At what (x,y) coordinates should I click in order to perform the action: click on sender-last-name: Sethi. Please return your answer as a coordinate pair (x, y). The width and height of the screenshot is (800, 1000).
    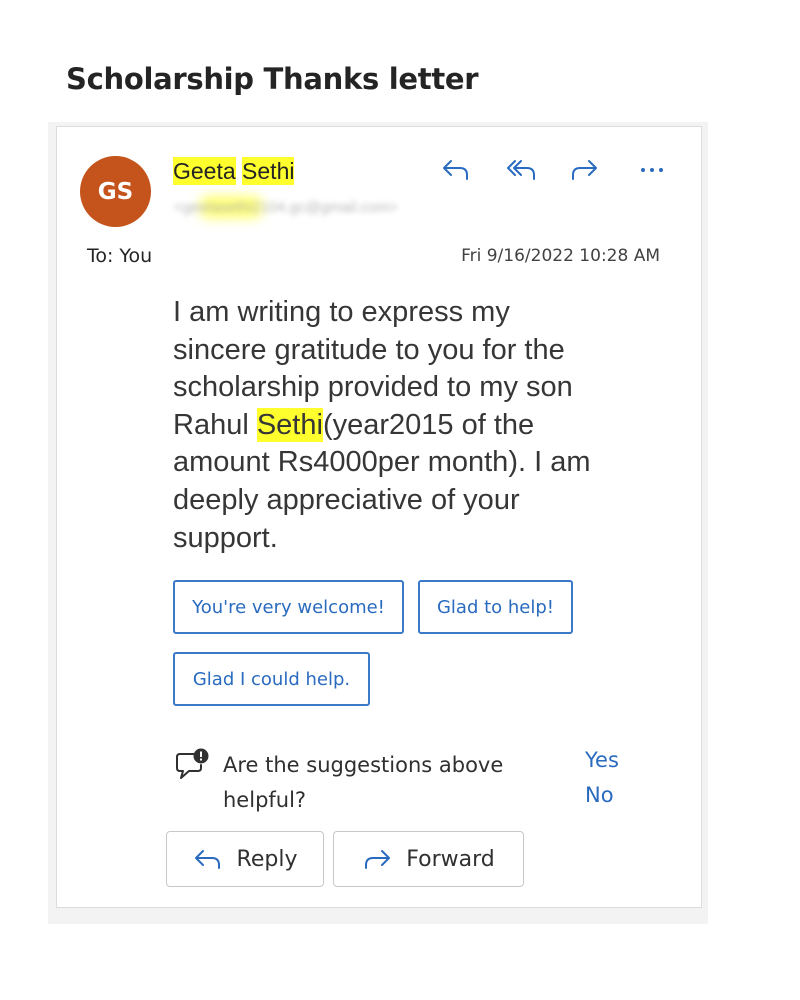
    Looking at the image, I should click on (268, 171).